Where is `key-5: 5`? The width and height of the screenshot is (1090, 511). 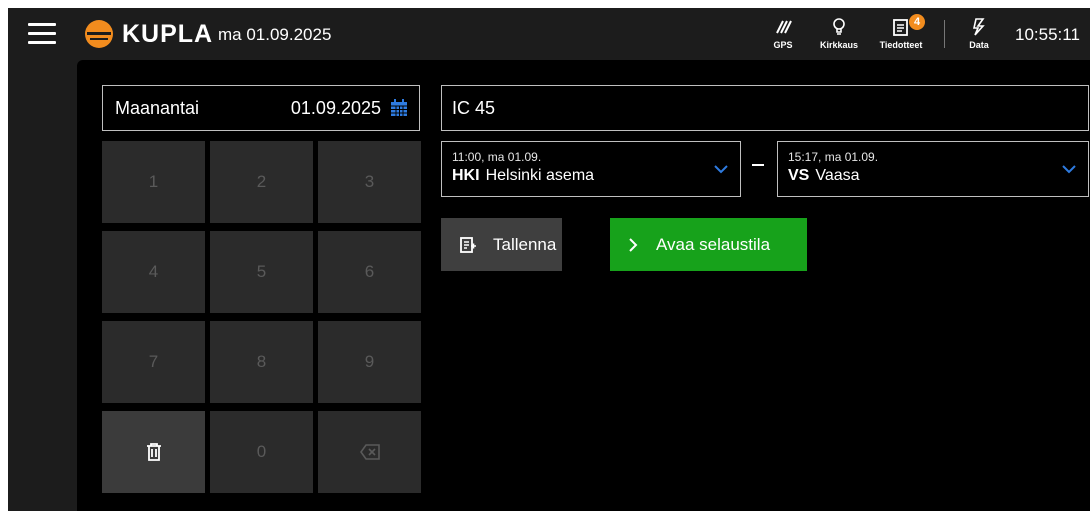
key-5: 5 is located at coordinates (261, 272).